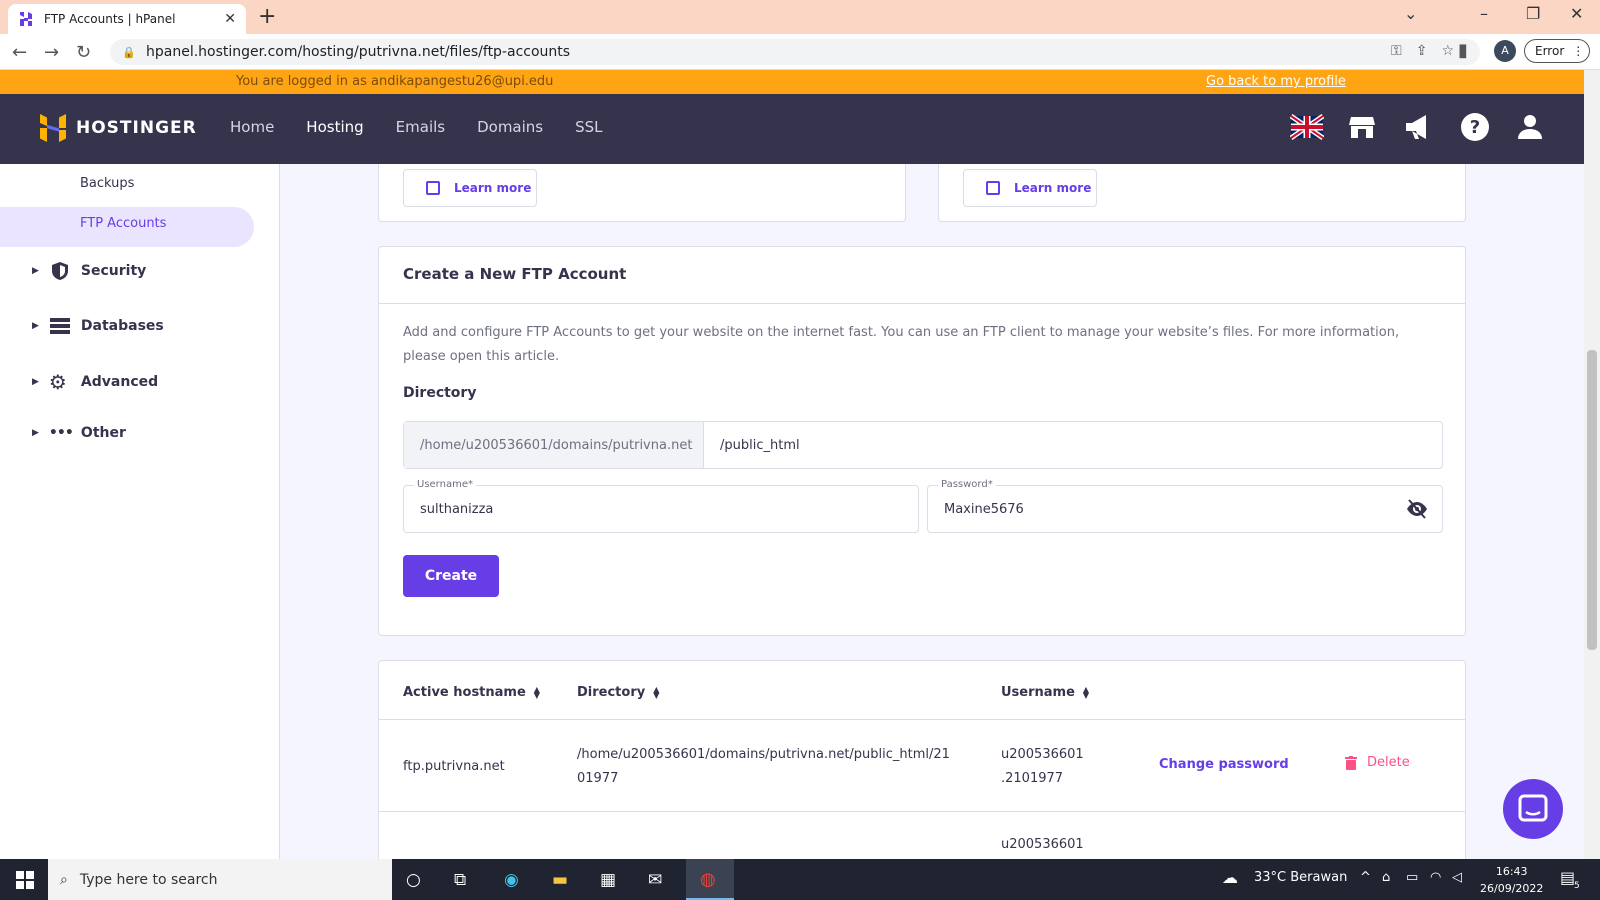  Describe the element at coordinates (661, 506) in the screenshot. I see `username-field: Username* sulthanizza` at that location.